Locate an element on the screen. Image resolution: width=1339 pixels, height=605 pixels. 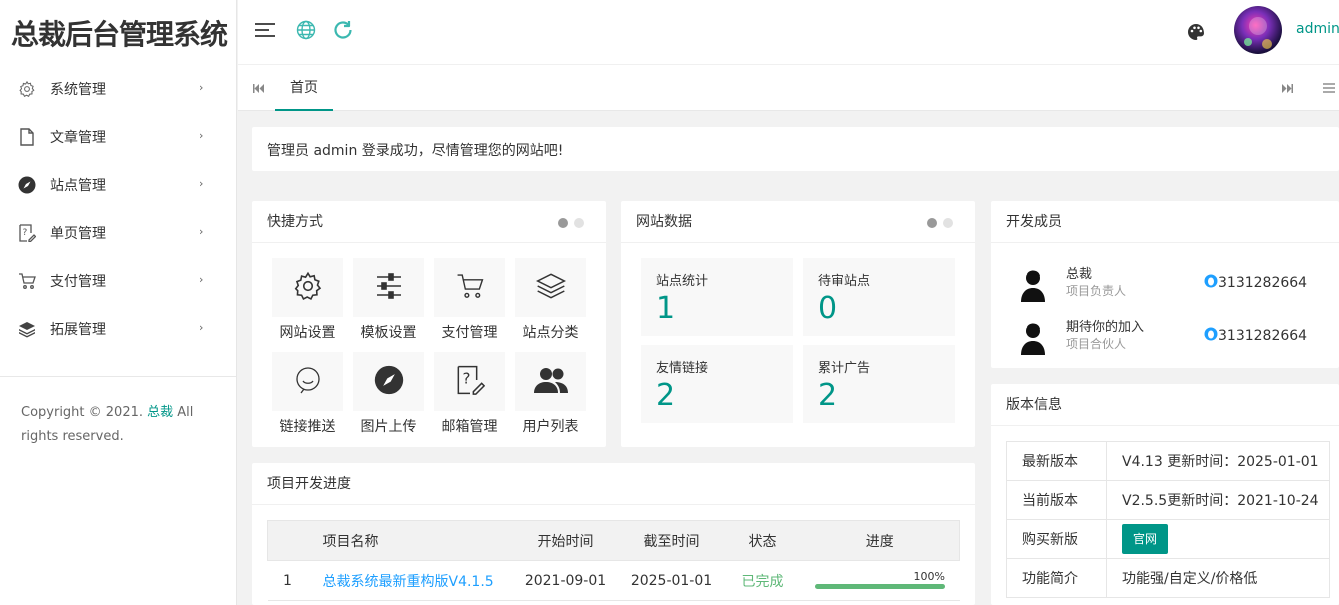
shortcut-site-categories: 站点分类 is located at coordinates (550, 300).